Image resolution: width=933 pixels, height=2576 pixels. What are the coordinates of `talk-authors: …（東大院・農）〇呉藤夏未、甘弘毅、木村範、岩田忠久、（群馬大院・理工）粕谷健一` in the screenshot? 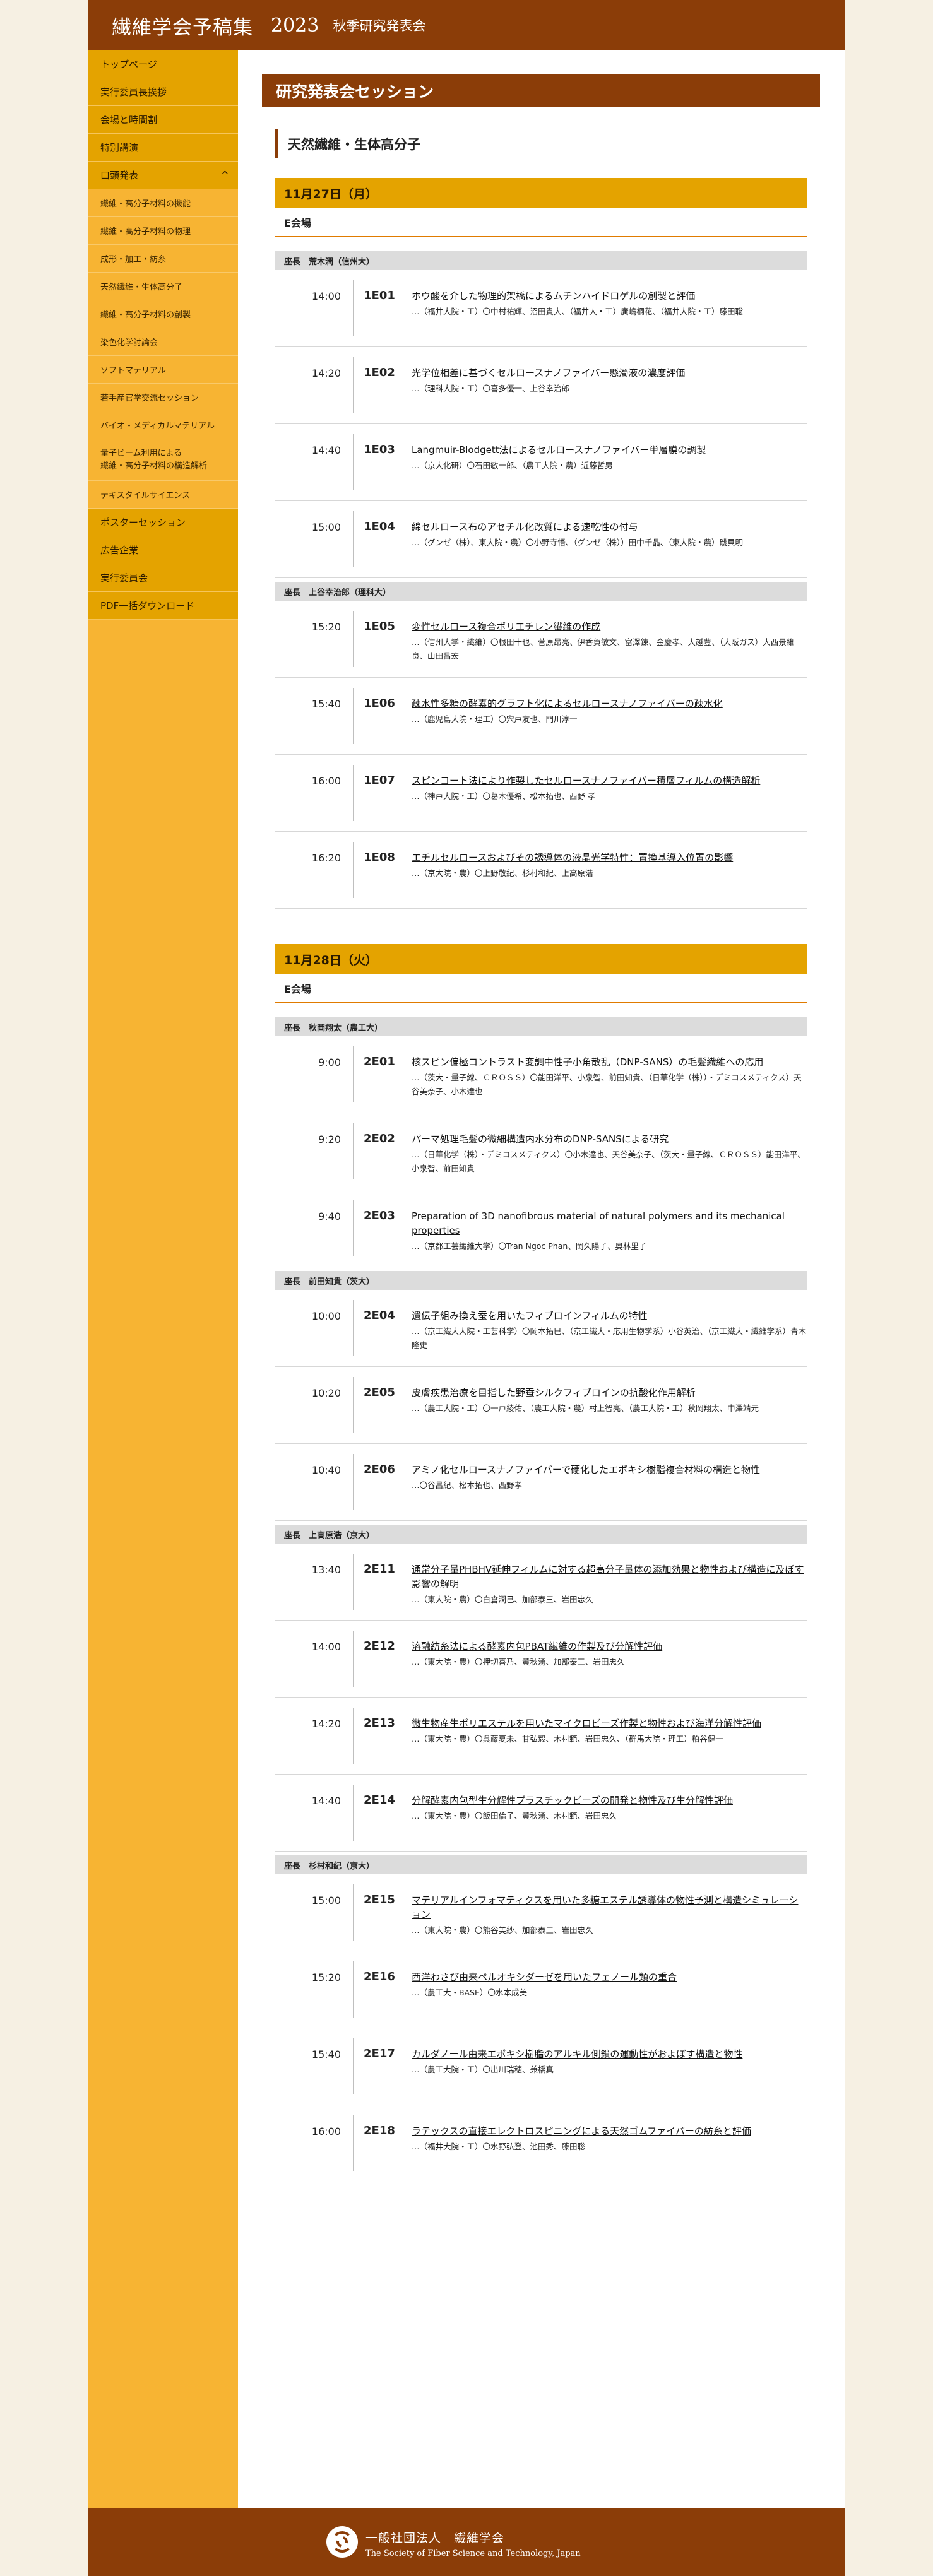 It's located at (568, 1739).